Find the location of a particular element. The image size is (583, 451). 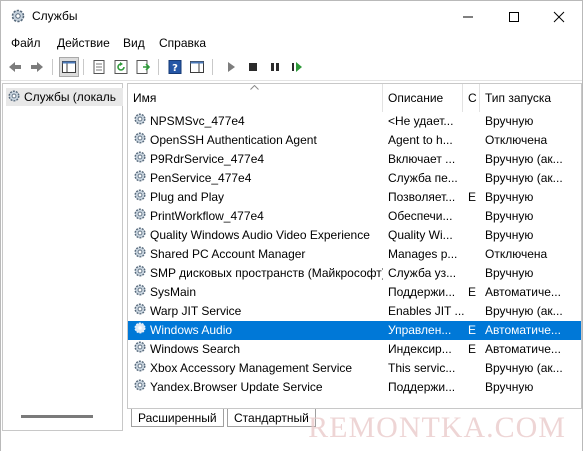

column-header-state: С is located at coordinates (471, 98).